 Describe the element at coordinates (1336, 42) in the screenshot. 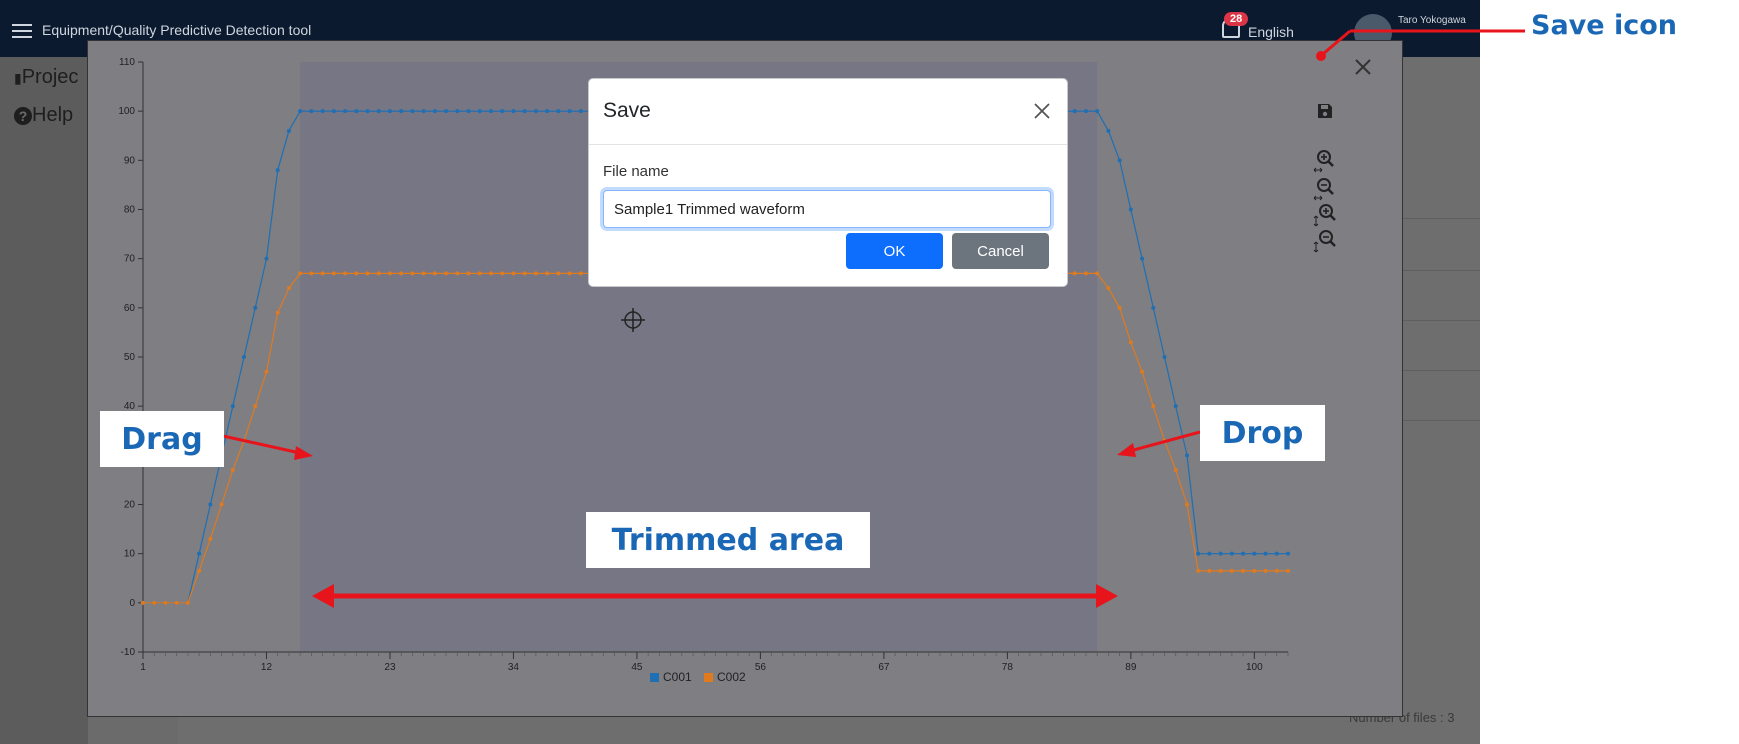

I see `save-icon-leader` at that location.